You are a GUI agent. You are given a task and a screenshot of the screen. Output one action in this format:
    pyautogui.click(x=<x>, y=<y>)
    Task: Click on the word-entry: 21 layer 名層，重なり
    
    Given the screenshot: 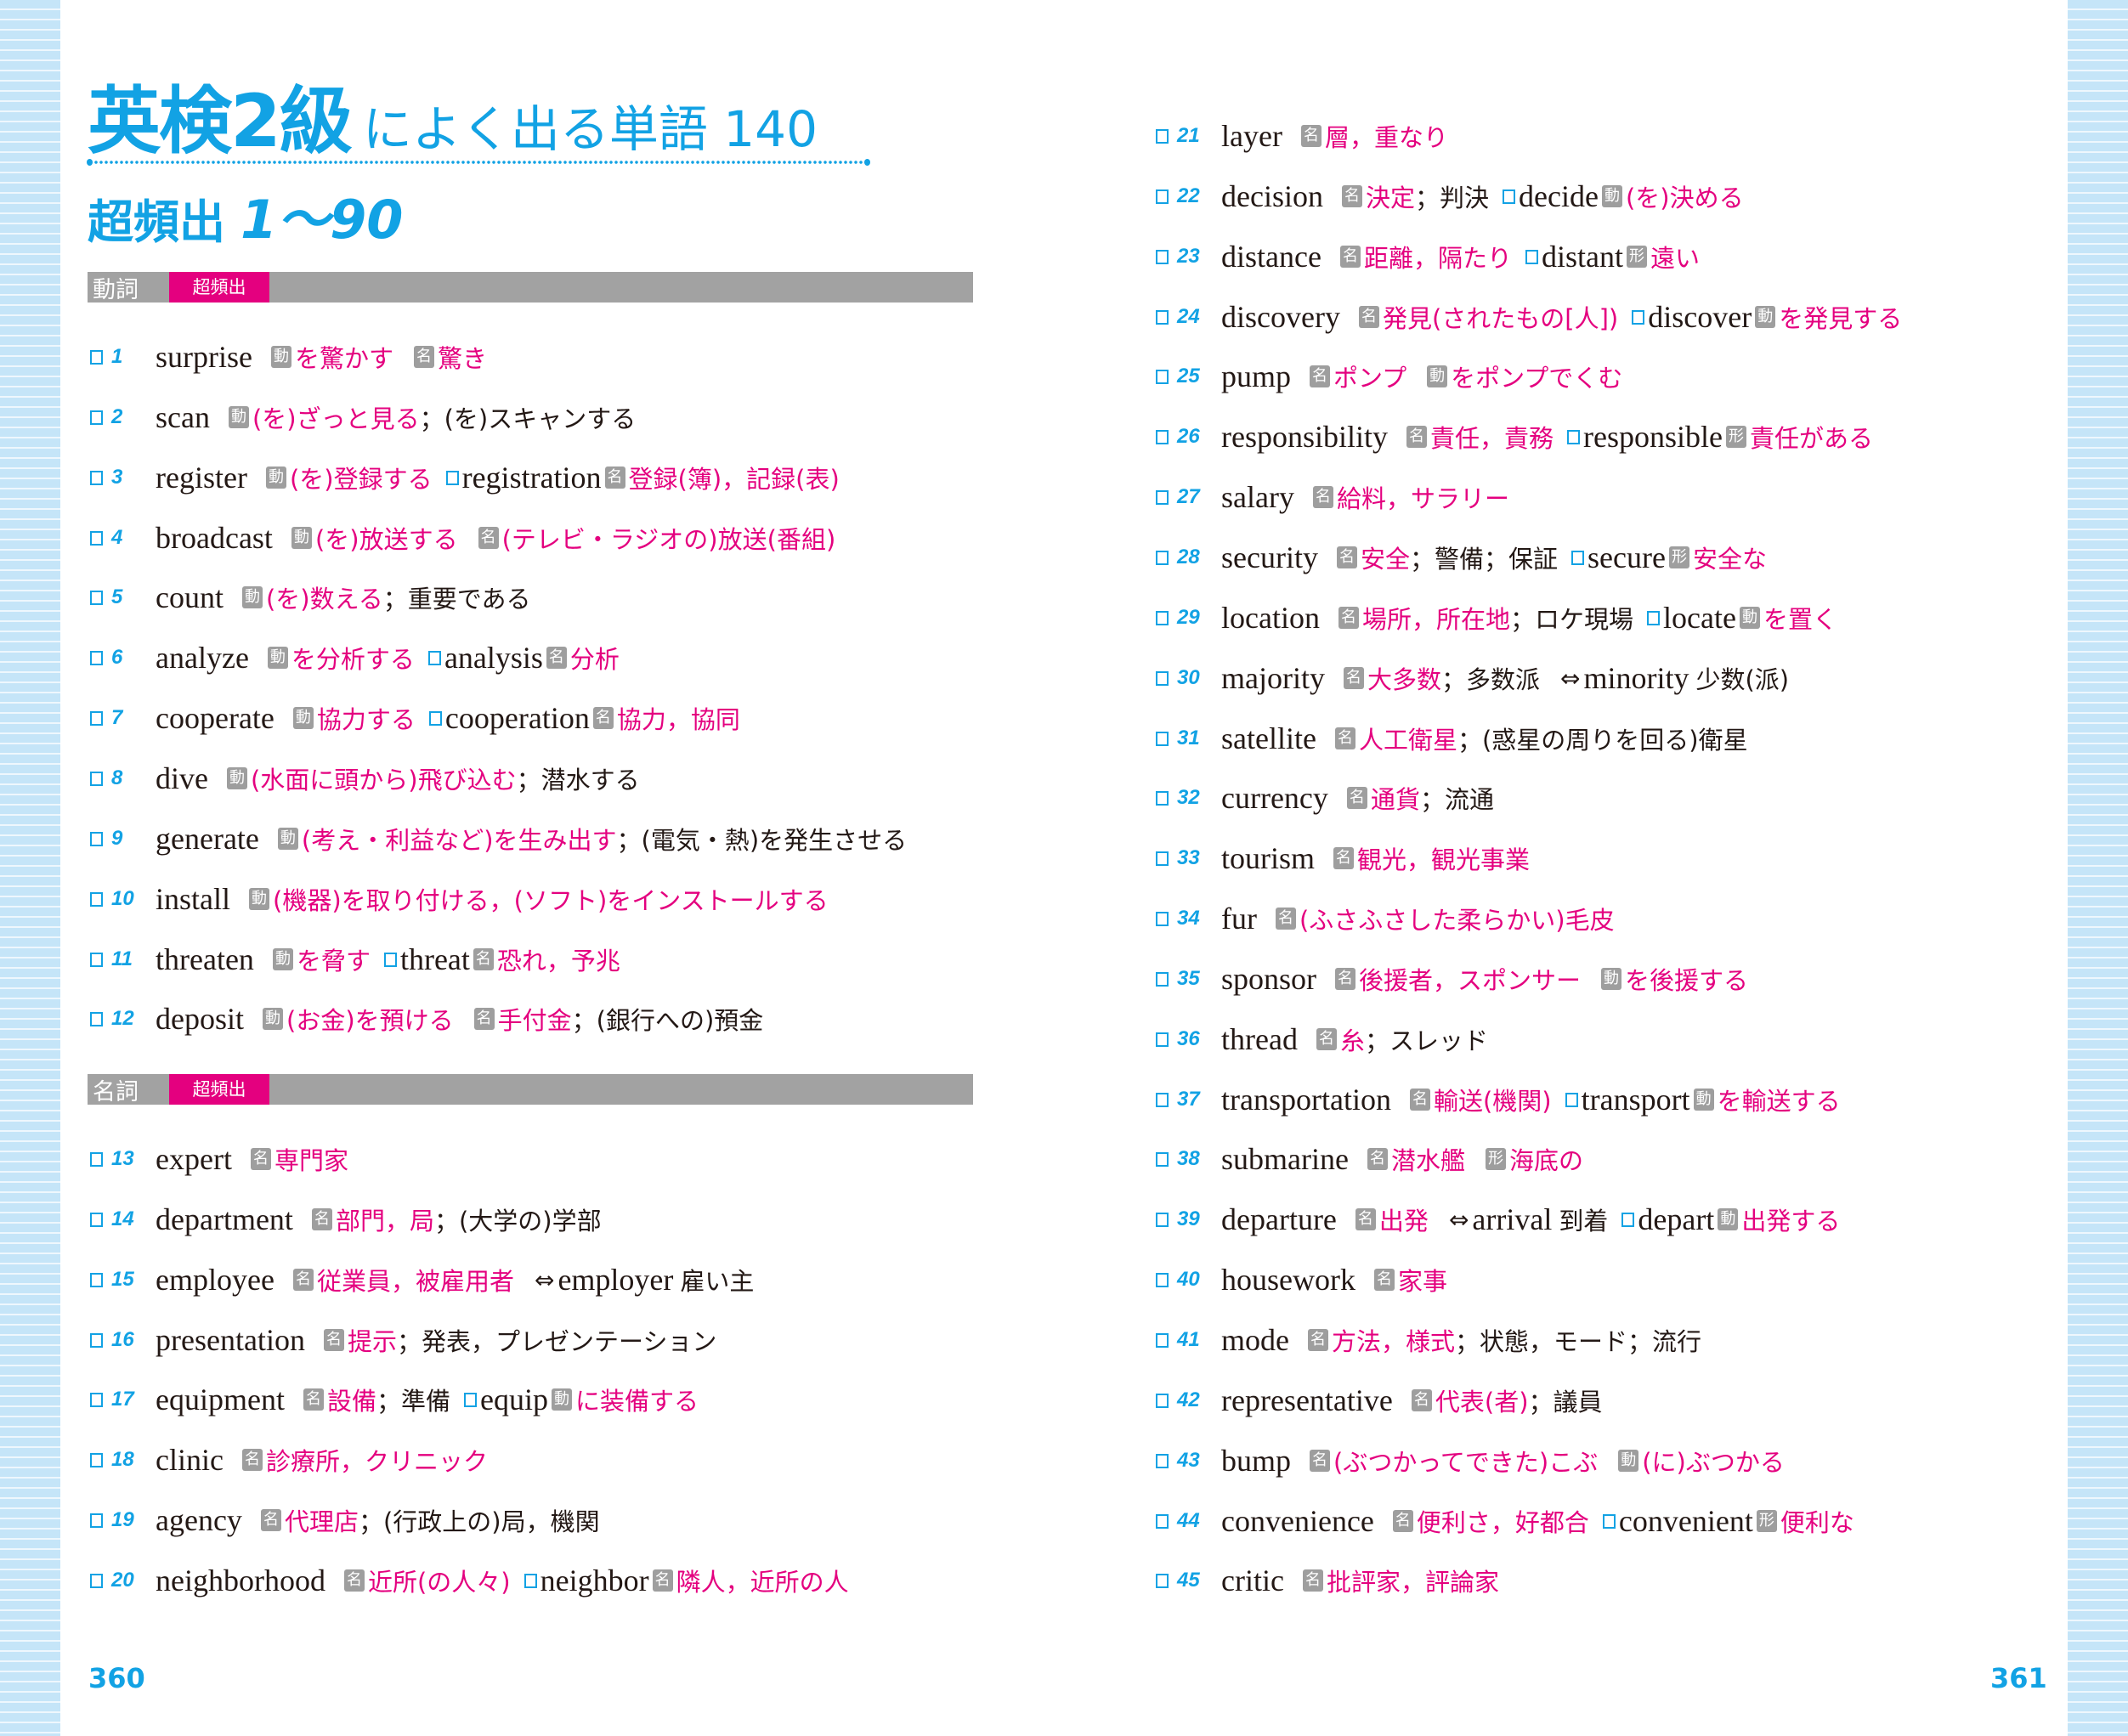 What is the action you would take?
    pyautogui.click(x=1302, y=136)
    